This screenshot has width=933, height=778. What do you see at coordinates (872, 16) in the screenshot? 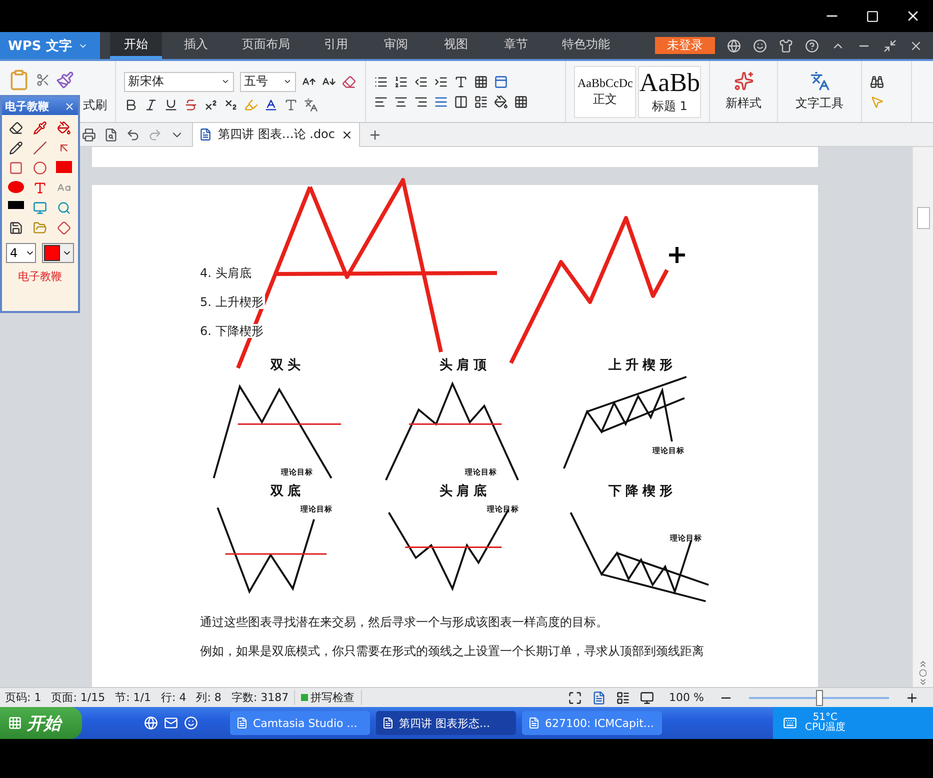
I see `maximize-icon` at bounding box center [872, 16].